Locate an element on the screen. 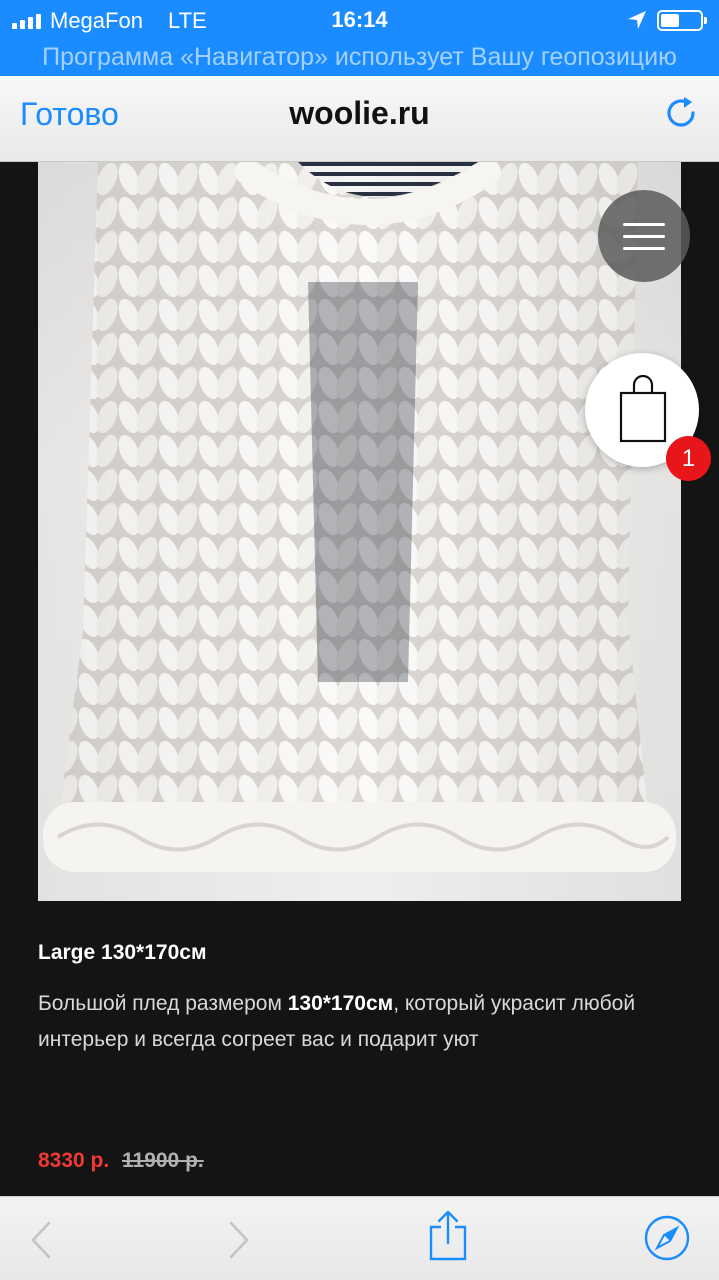 This screenshot has height=1280, width=719. product-title: Large 130*170см is located at coordinates (122, 952).